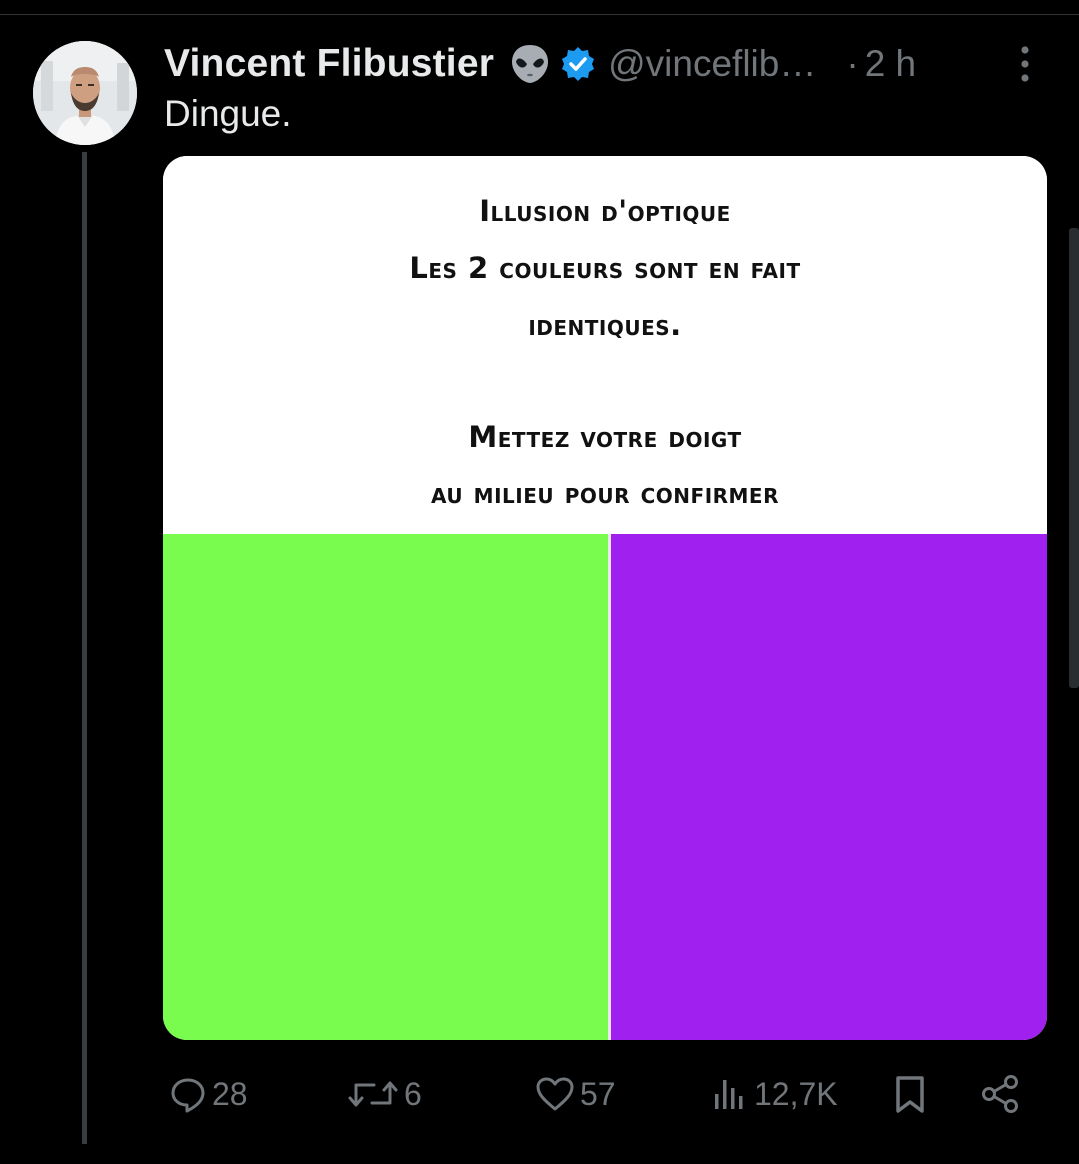 Image resolution: width=1079 pixels, height=1164 pixels. What do you see at coordinates (84, 648) in the screenshot?
I see `thread-line` at bounding box center [84, 648].